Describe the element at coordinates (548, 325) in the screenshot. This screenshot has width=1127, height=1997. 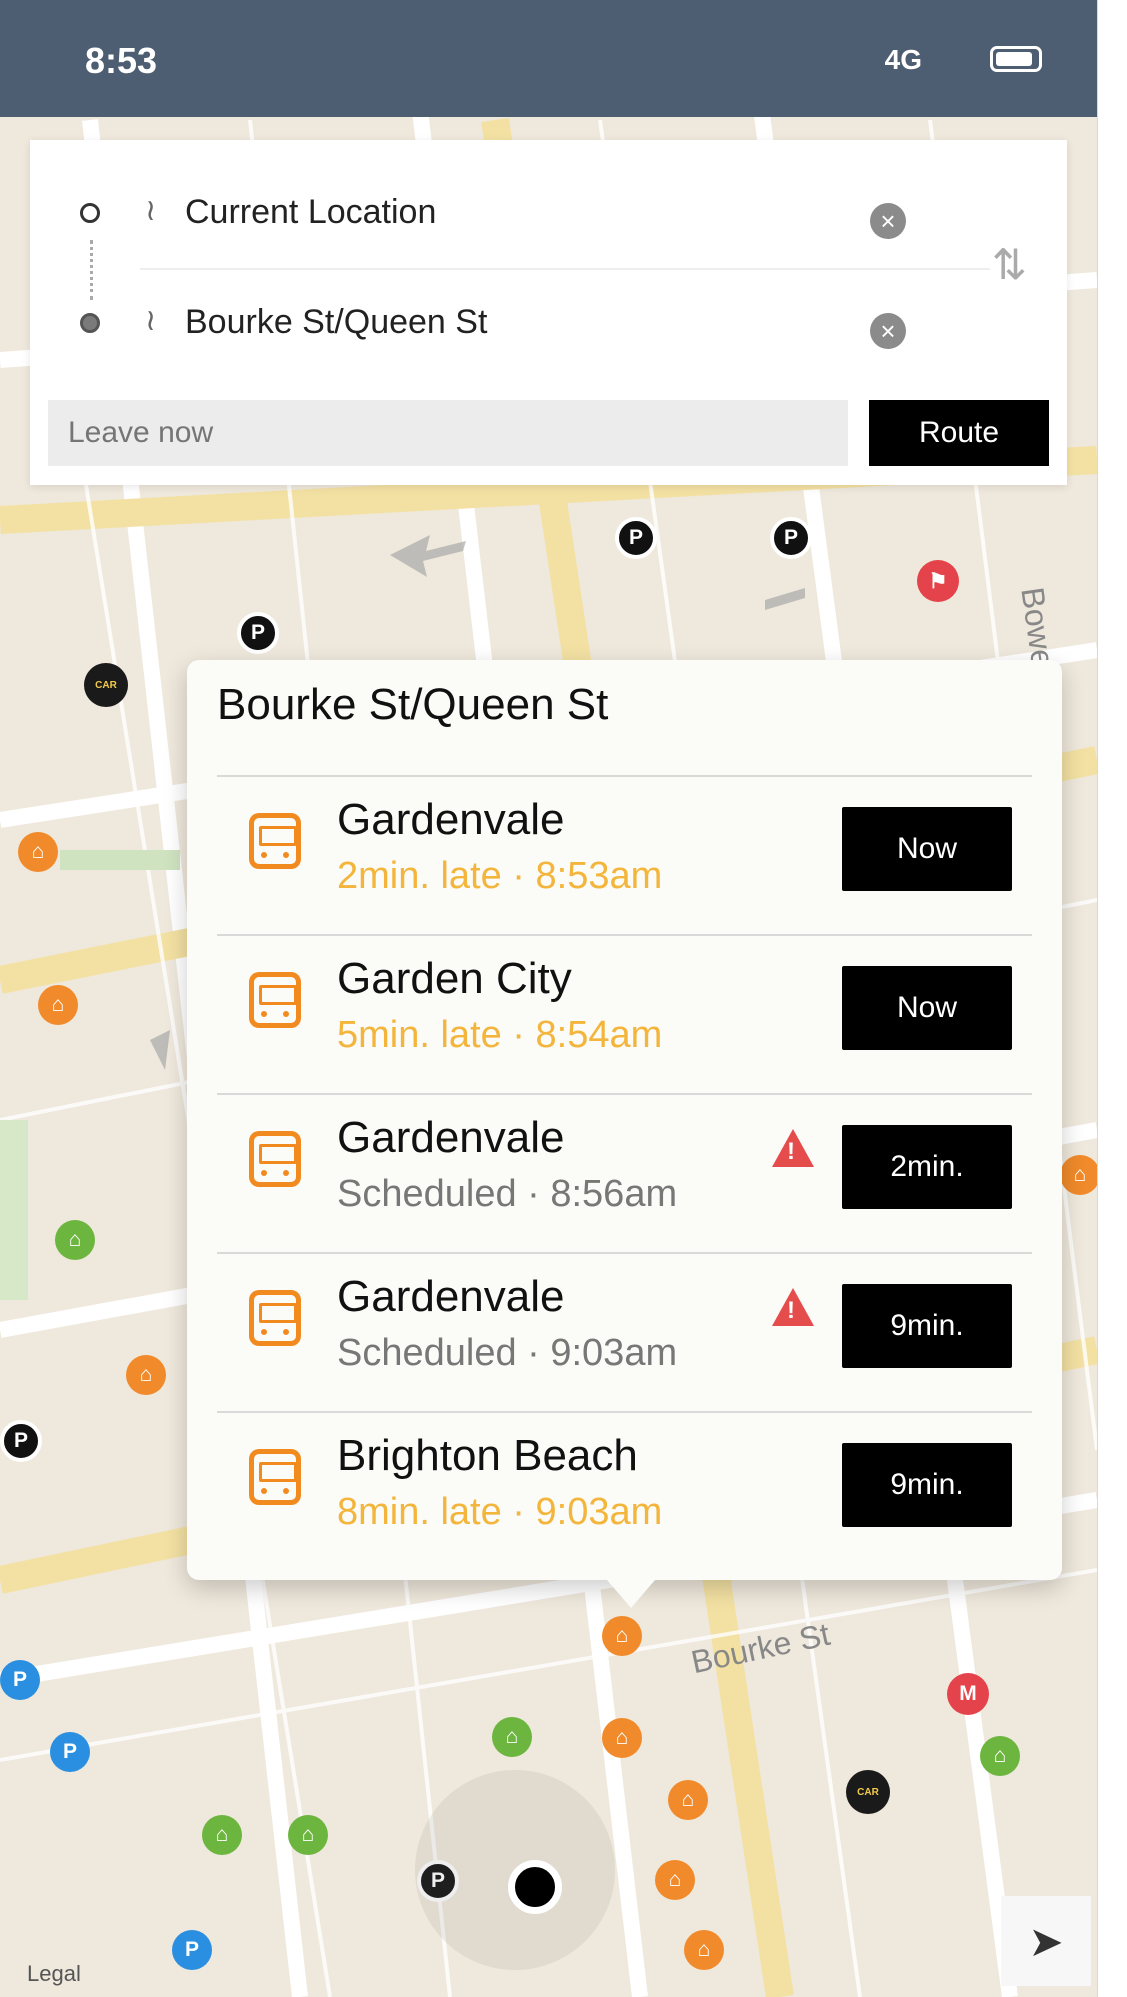
I see `destination-row: ≀ Bourke St/Queen St ×` at that location.